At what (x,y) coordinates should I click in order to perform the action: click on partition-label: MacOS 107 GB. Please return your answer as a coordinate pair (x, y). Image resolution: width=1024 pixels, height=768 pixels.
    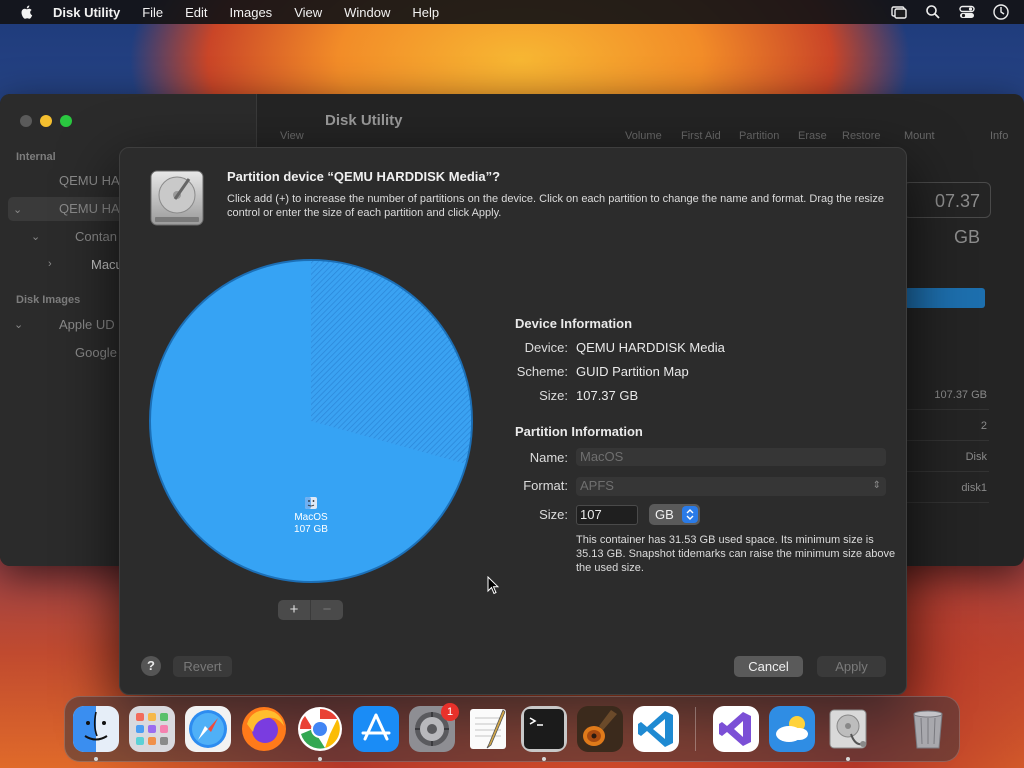
    Looking at the image, I should click on (311, 516).